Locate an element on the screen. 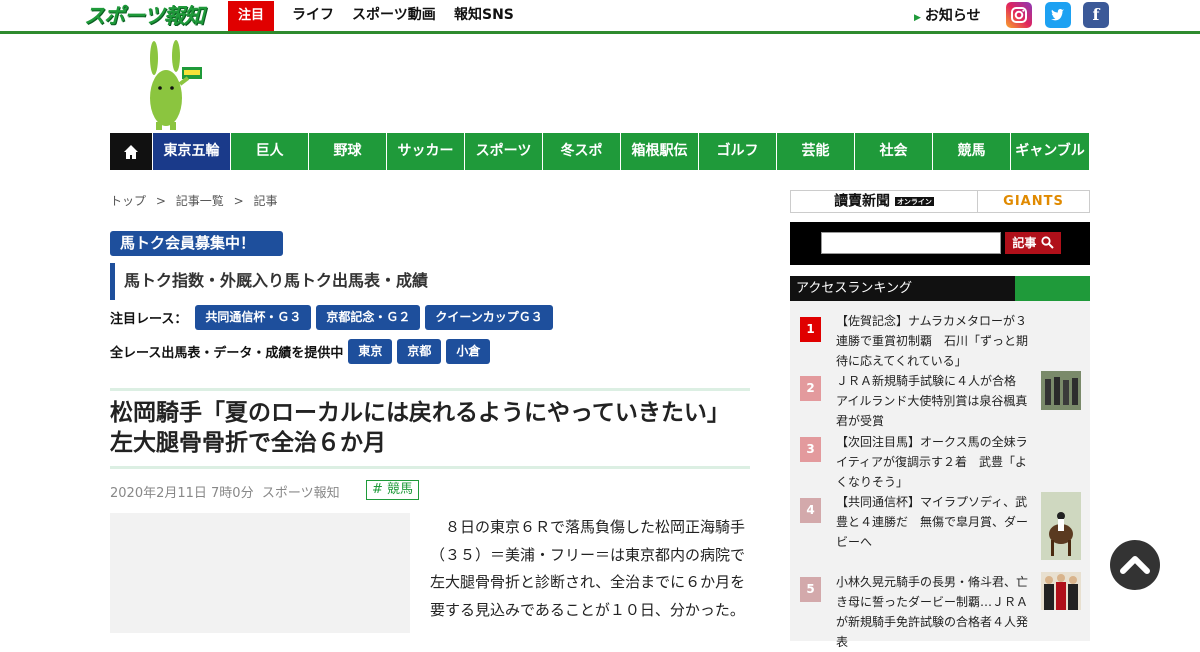  article-source: スポーツ報知 is located at coordinates (300, 493).